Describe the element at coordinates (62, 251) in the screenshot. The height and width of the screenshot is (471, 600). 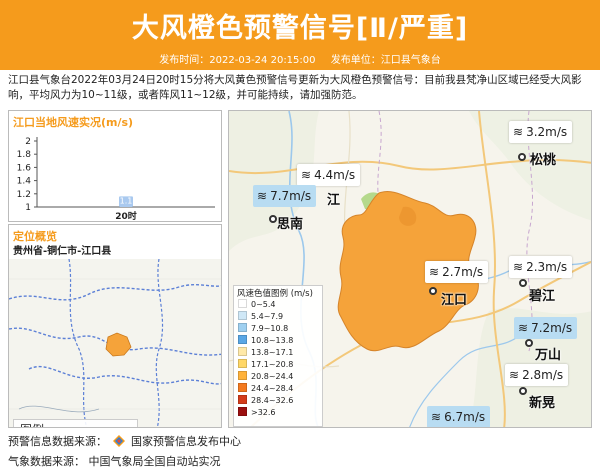
I see `location-region: 贵州省-铜仁市-江口县` at that location.